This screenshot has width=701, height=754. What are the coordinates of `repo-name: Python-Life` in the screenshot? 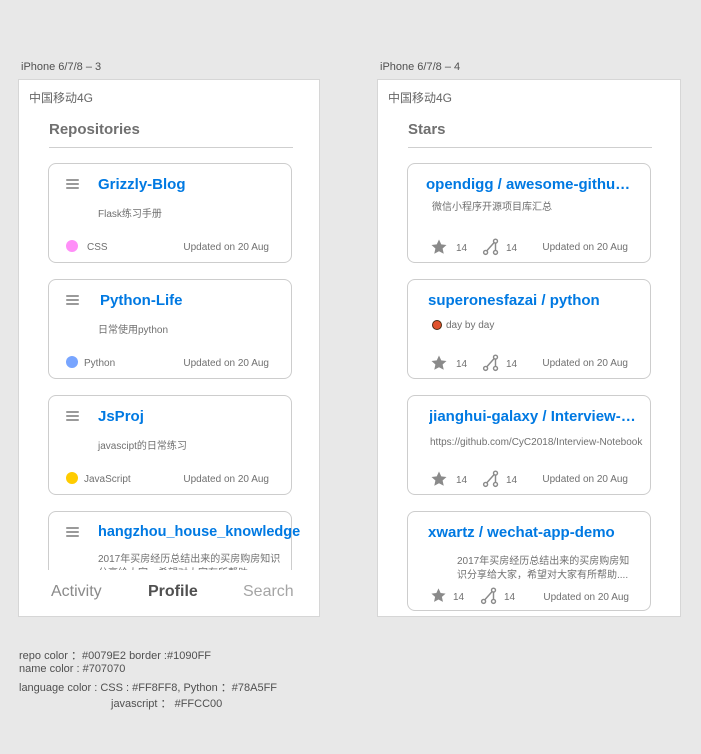 It's located at (141, 300).